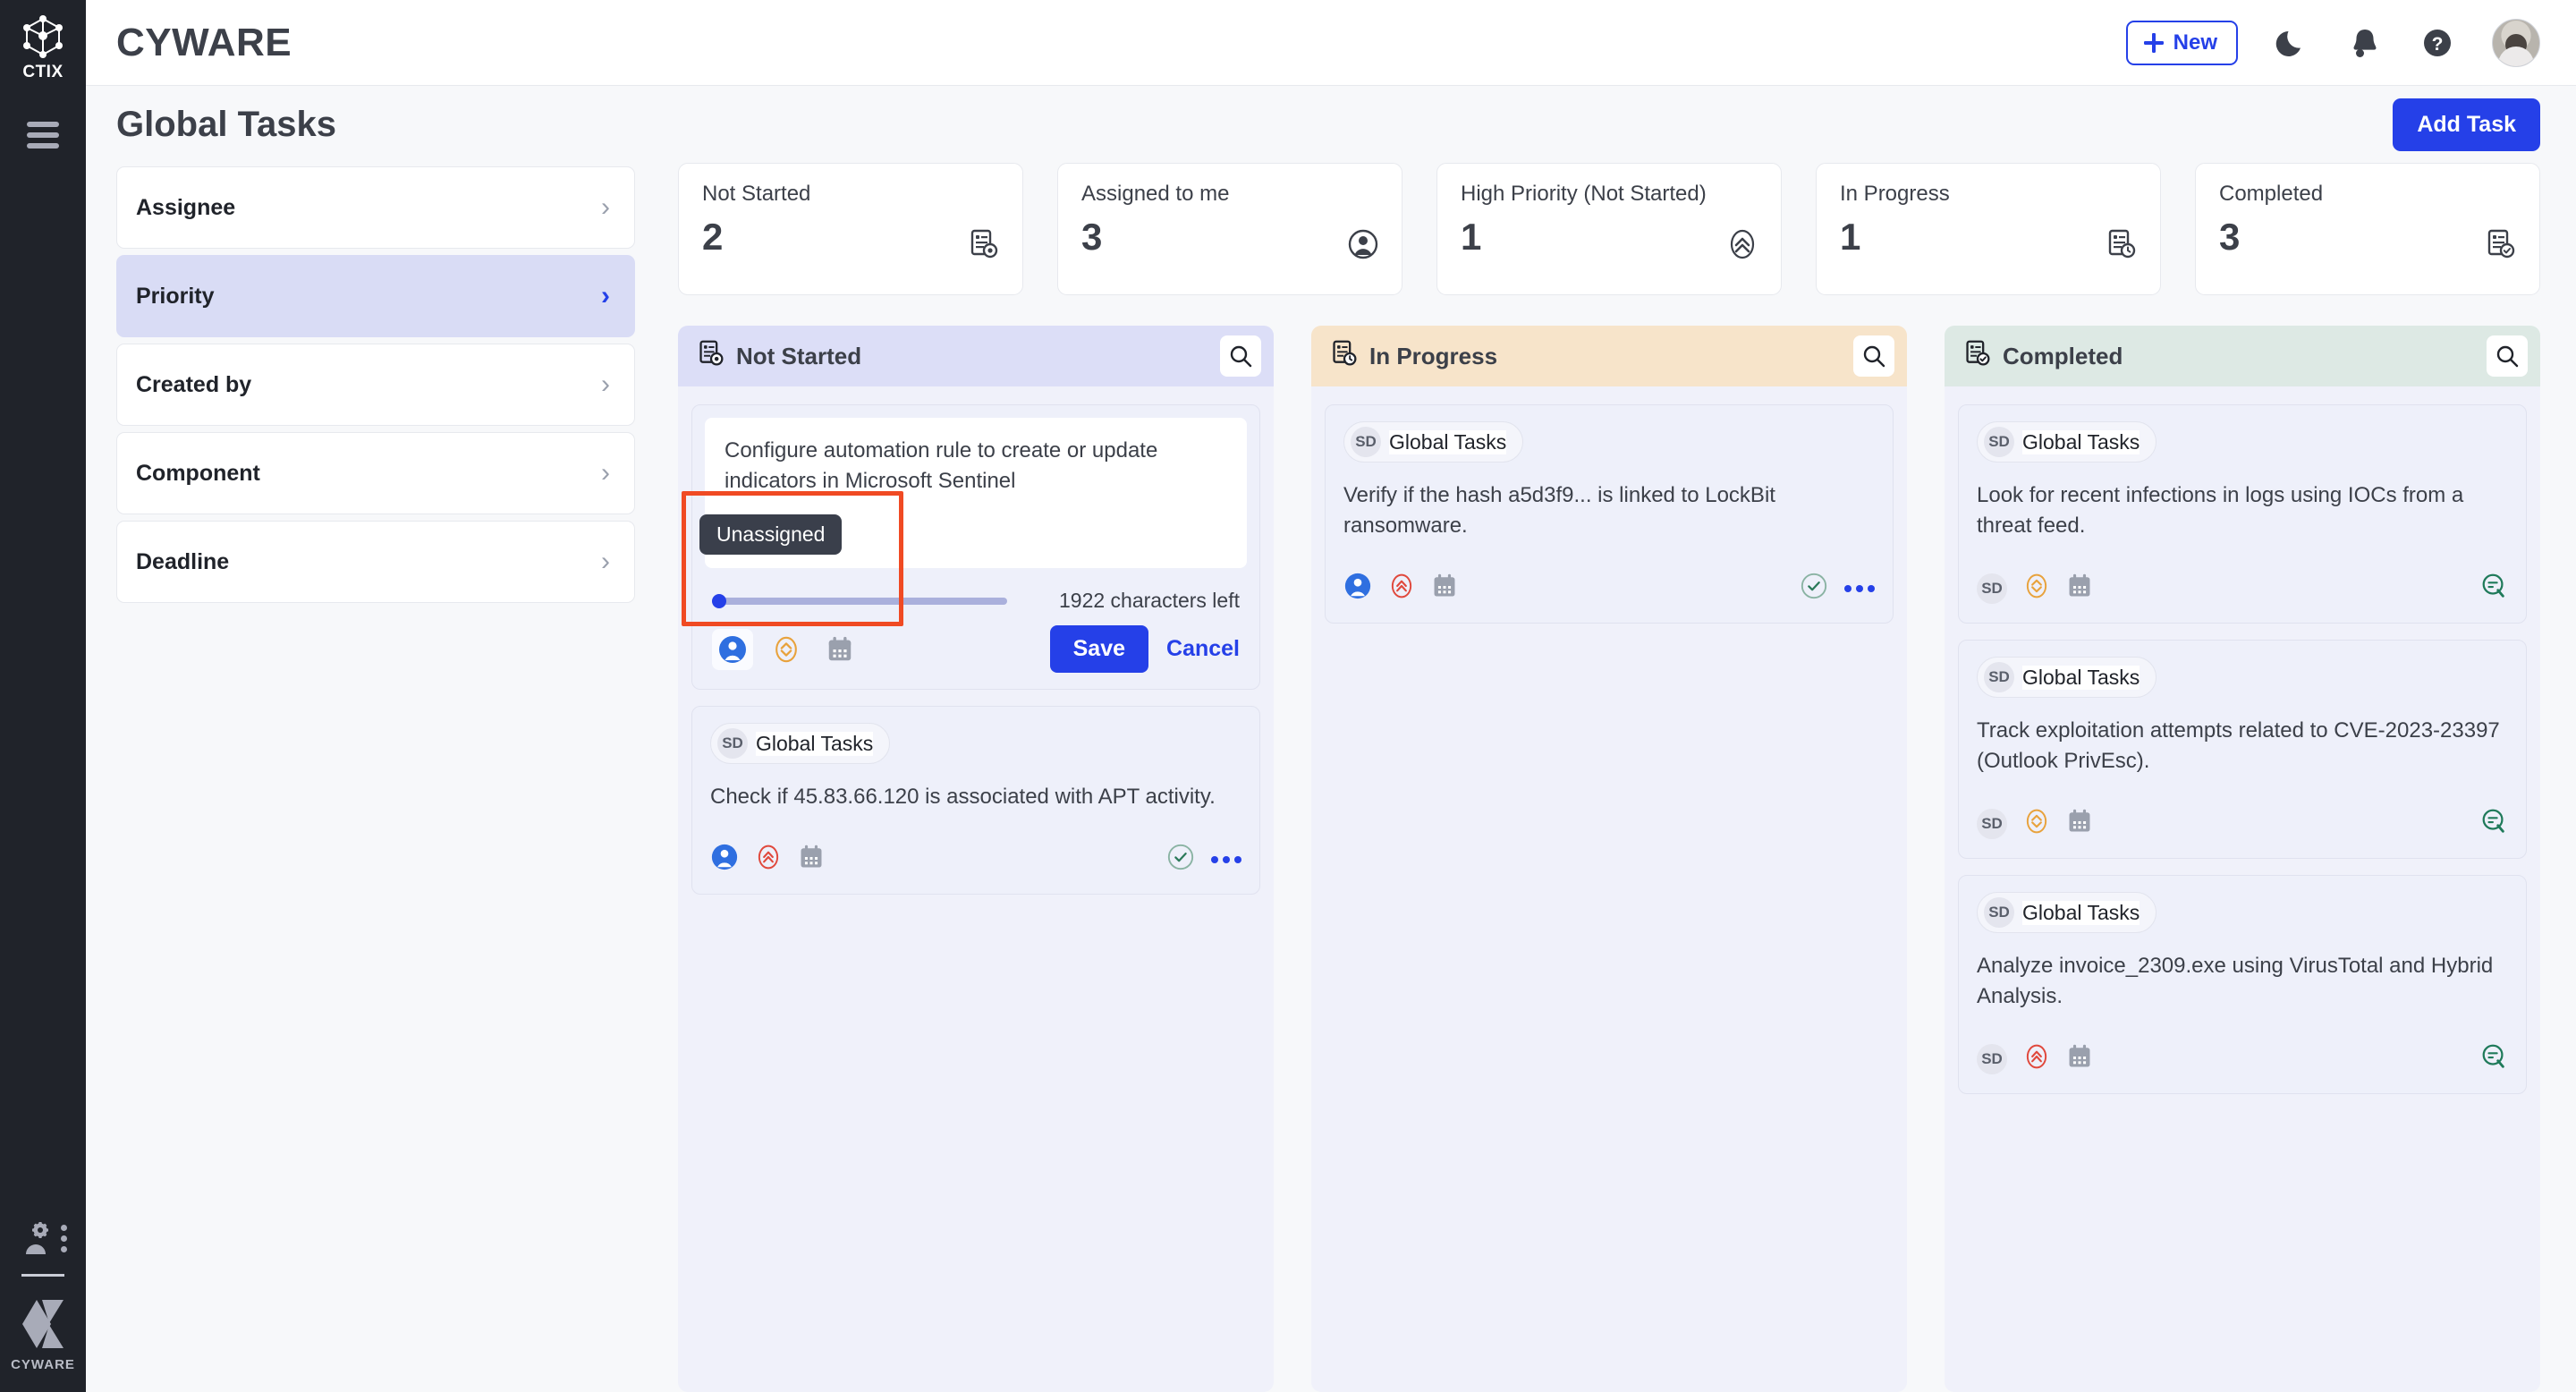 The image size is (2576, 1392). I want to click on task-editor-card: 1922 characters left, so click(971, 547).